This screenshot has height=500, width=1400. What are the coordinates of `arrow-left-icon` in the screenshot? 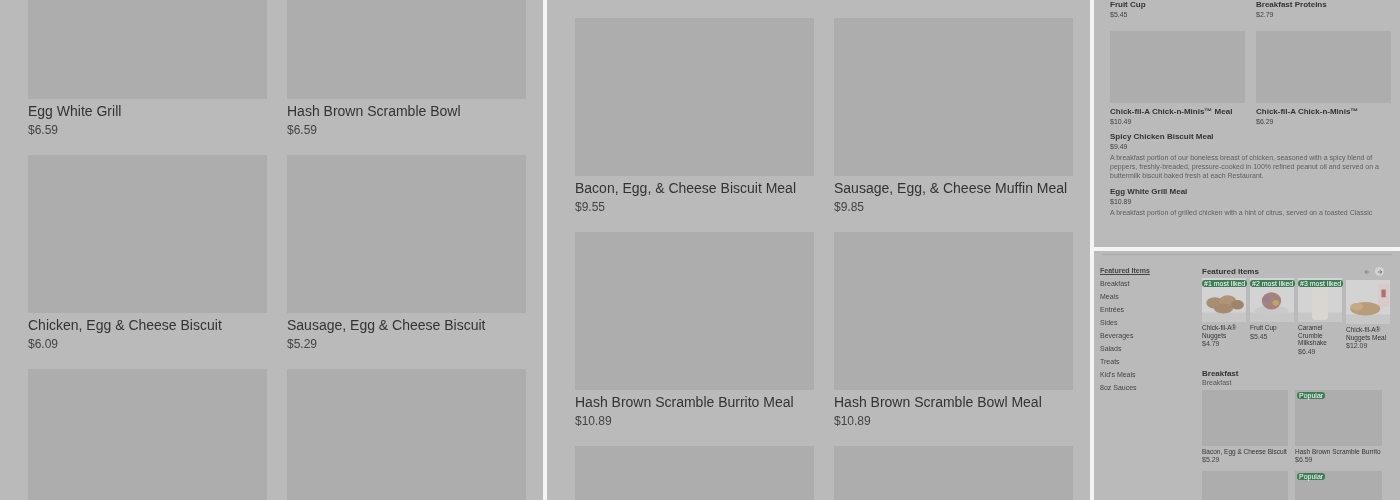 It's located at (1366, 271).